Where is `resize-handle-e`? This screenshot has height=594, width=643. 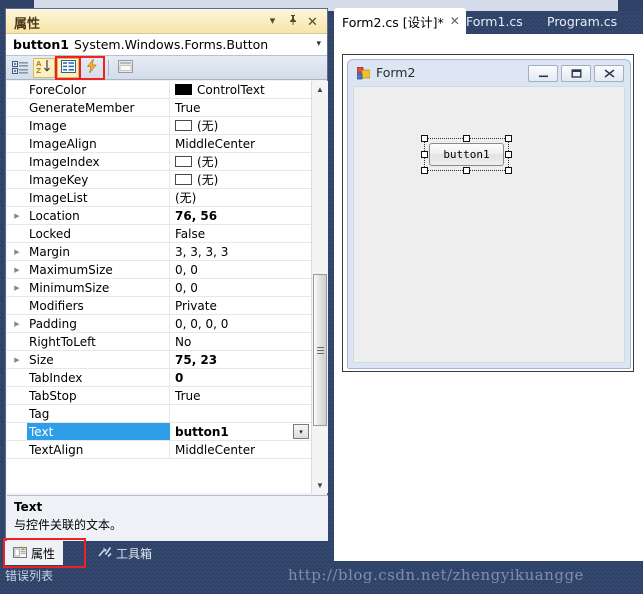
resize-handle-e is located at coordinates (508, 154).